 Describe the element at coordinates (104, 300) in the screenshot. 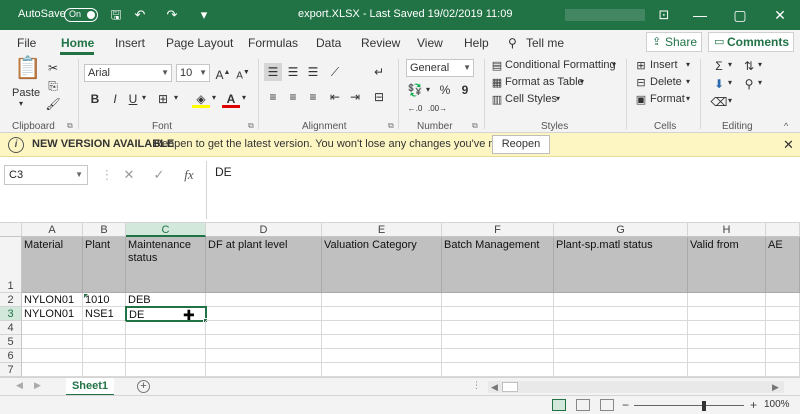

I see `cell-b2: 1010` at that location.